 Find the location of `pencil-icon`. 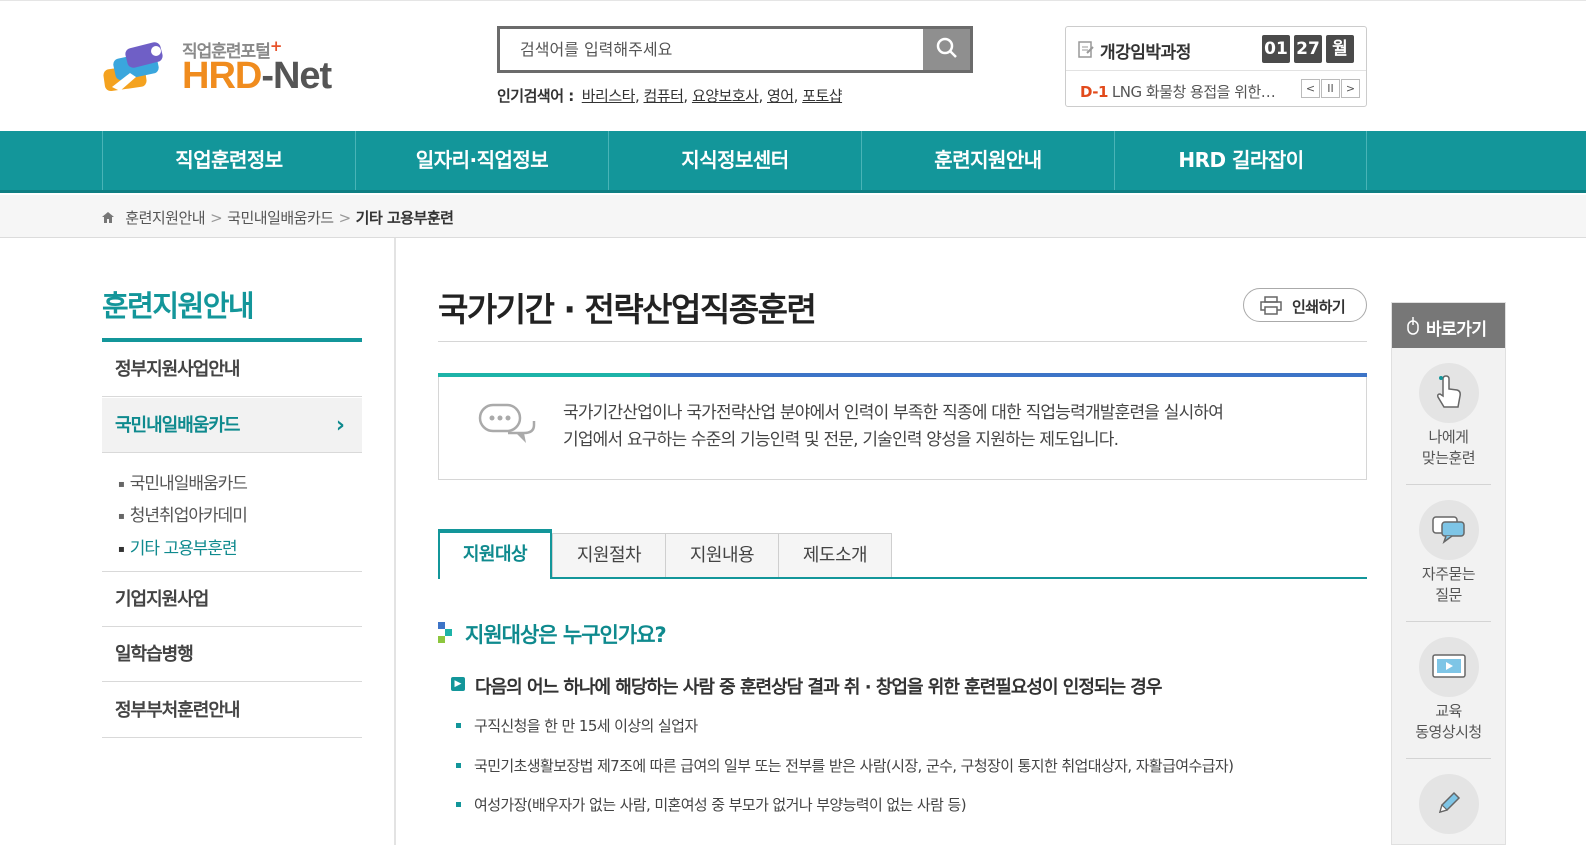

pencil-icon is located at coordinates (1449, 802).